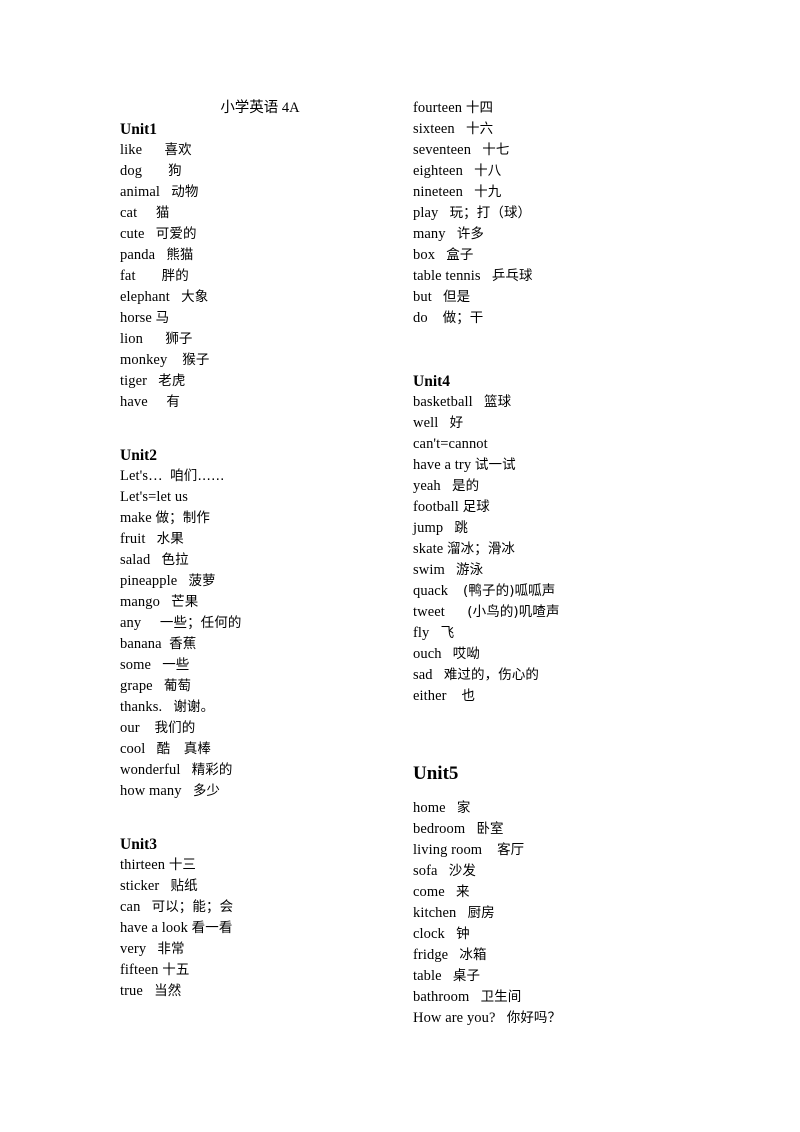 Image resolution: width=800 pixels, height=1132 pixels. I want to click on entry-gloss: 猫, so click(162, 213).